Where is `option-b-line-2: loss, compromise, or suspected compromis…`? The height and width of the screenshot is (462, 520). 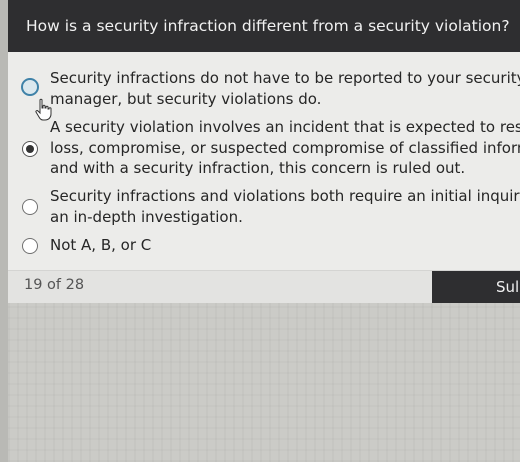
option-b-line-2: loss, compromise, or suspected compromis… is located at coordinates (285, 147).